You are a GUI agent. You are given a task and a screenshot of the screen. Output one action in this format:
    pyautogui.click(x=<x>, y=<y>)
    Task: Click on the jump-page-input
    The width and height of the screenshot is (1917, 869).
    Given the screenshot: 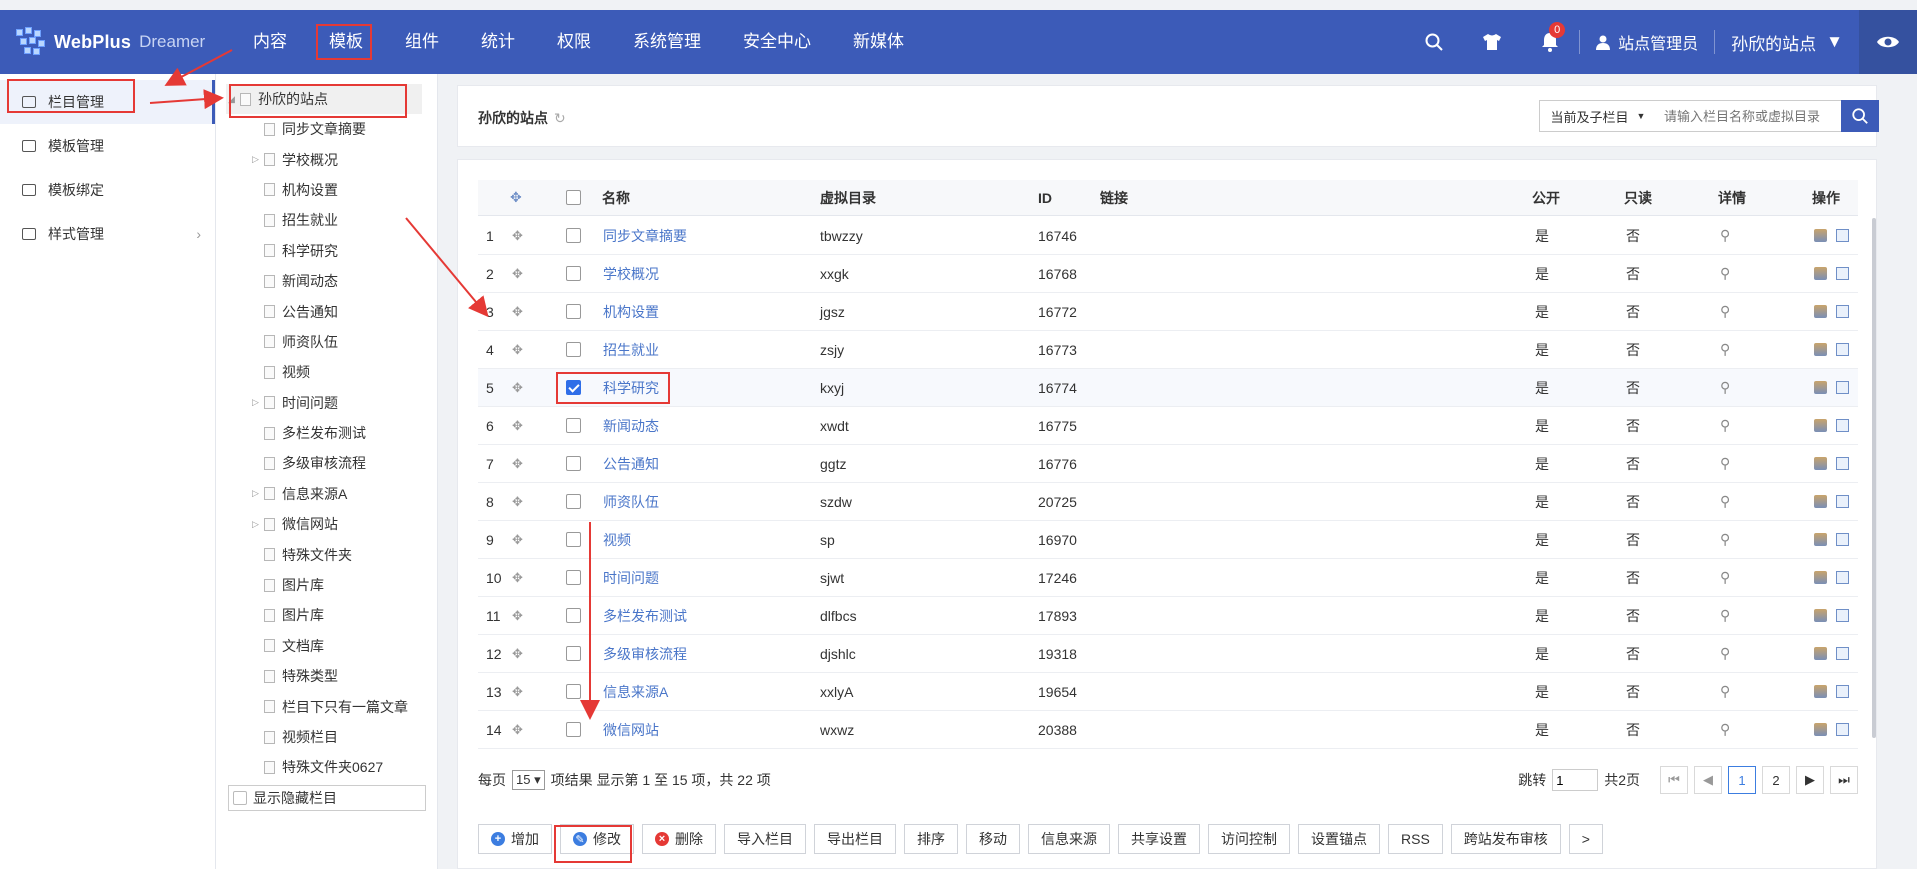 What is the action you would take?
    pyautogui.click(x=1575, y=780)
    